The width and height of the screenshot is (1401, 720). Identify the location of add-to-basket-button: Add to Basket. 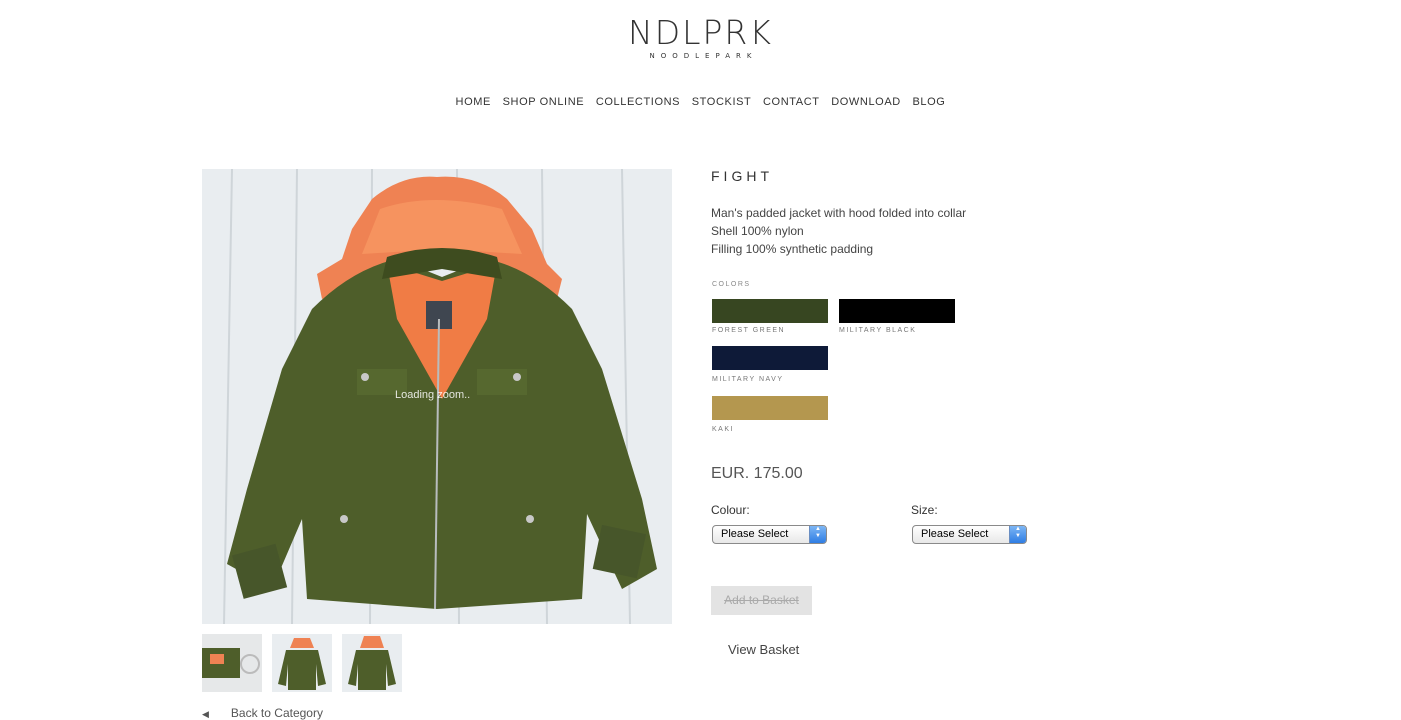
(761, 600).